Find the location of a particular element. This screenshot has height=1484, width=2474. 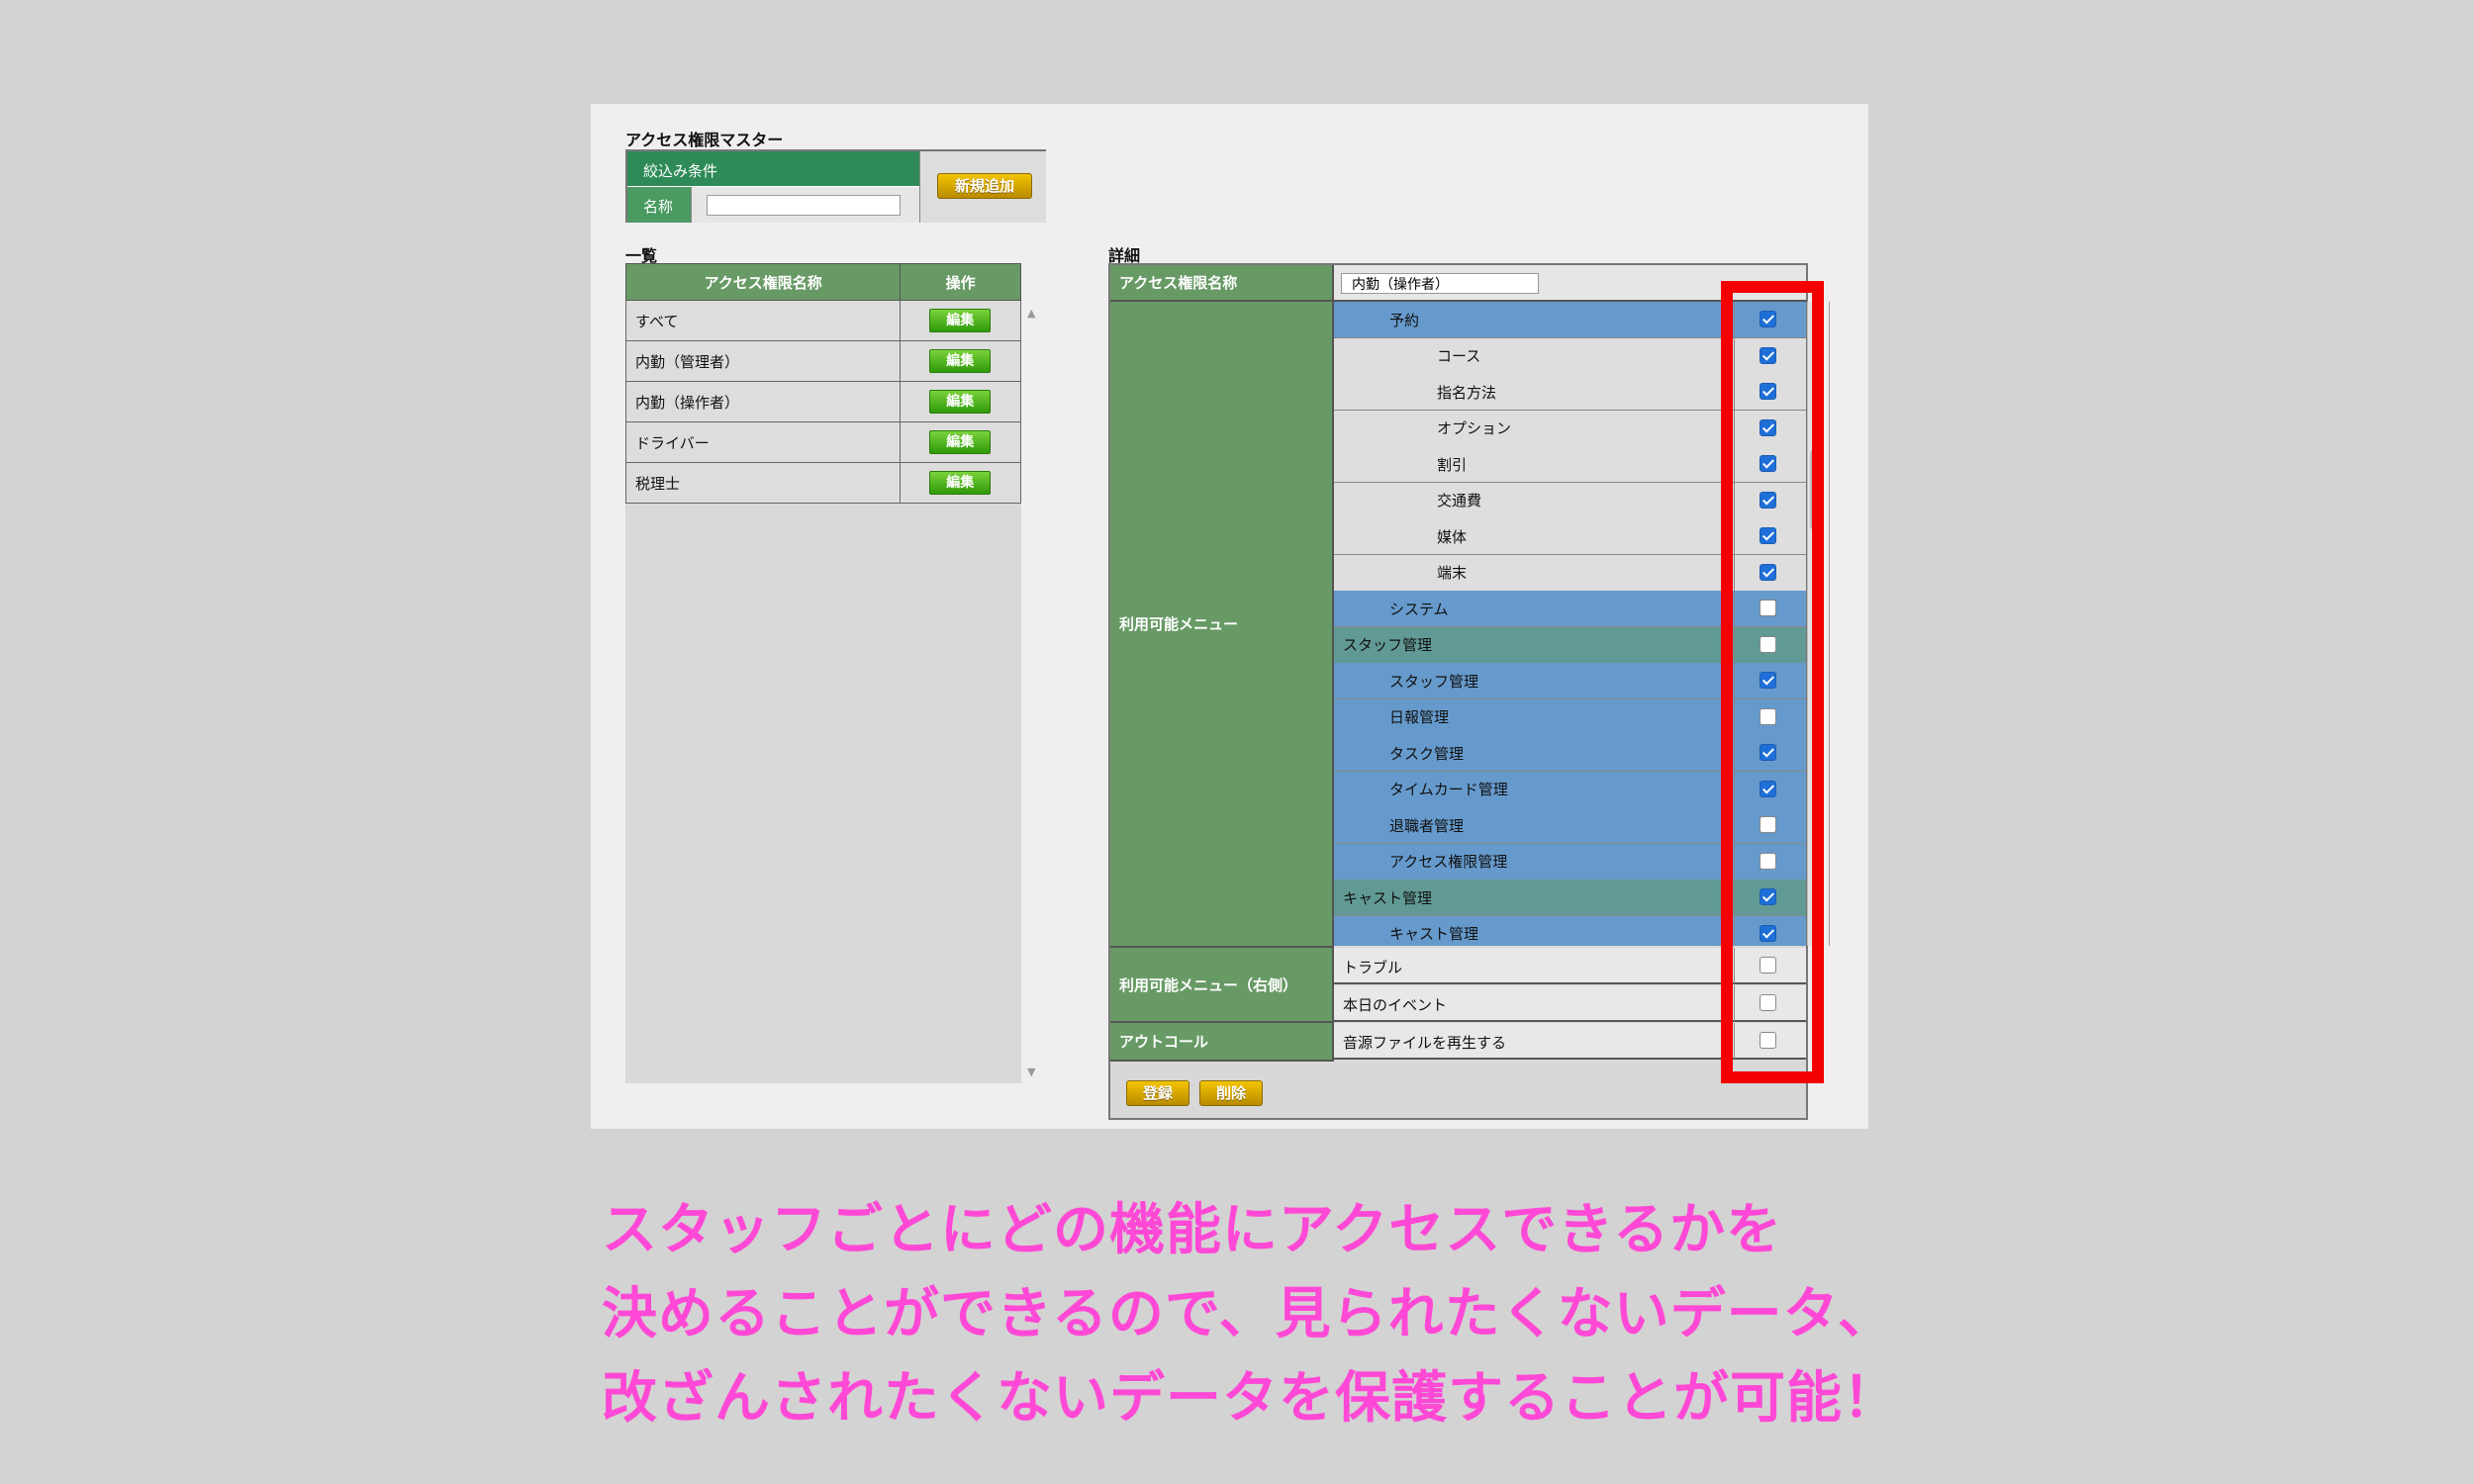

filter-box: 絞込み条件 名称 新規追加 is located at coordinates (836, 186).